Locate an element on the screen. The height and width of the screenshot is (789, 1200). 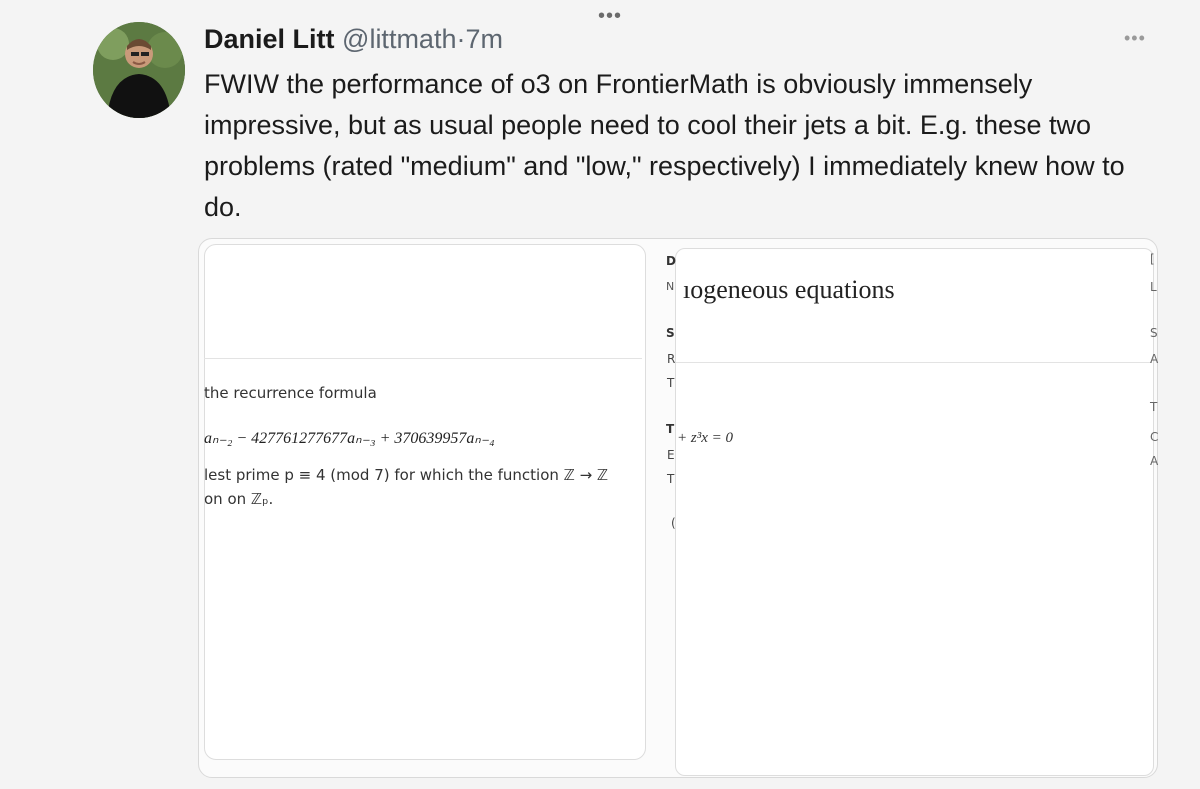
title-leading-letter: N is located at coordinates (670, 286).